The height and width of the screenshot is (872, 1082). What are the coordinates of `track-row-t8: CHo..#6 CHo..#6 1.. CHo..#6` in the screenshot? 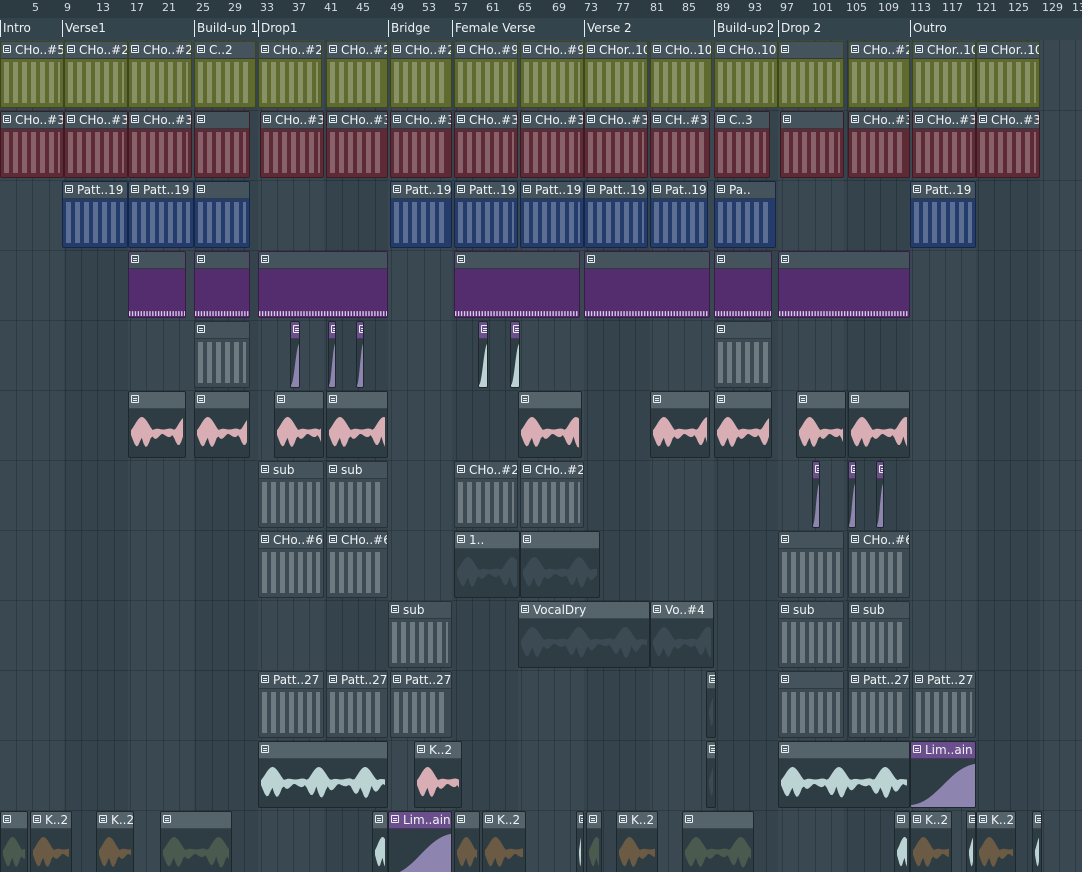 It's located at (541, 565).